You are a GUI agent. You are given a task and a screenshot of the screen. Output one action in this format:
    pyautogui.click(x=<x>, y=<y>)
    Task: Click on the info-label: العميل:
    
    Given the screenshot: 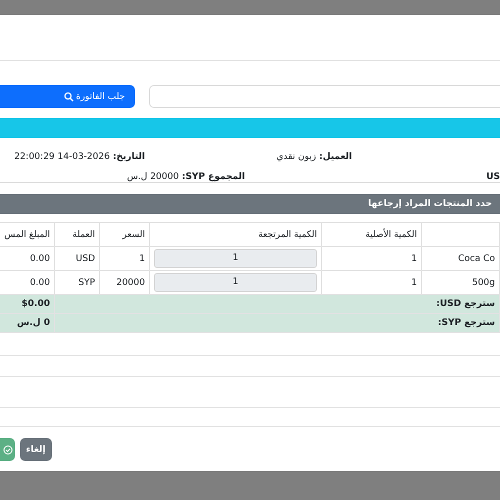 What is the action you would take?
    pyautogui.click(x=335, y=157)
    